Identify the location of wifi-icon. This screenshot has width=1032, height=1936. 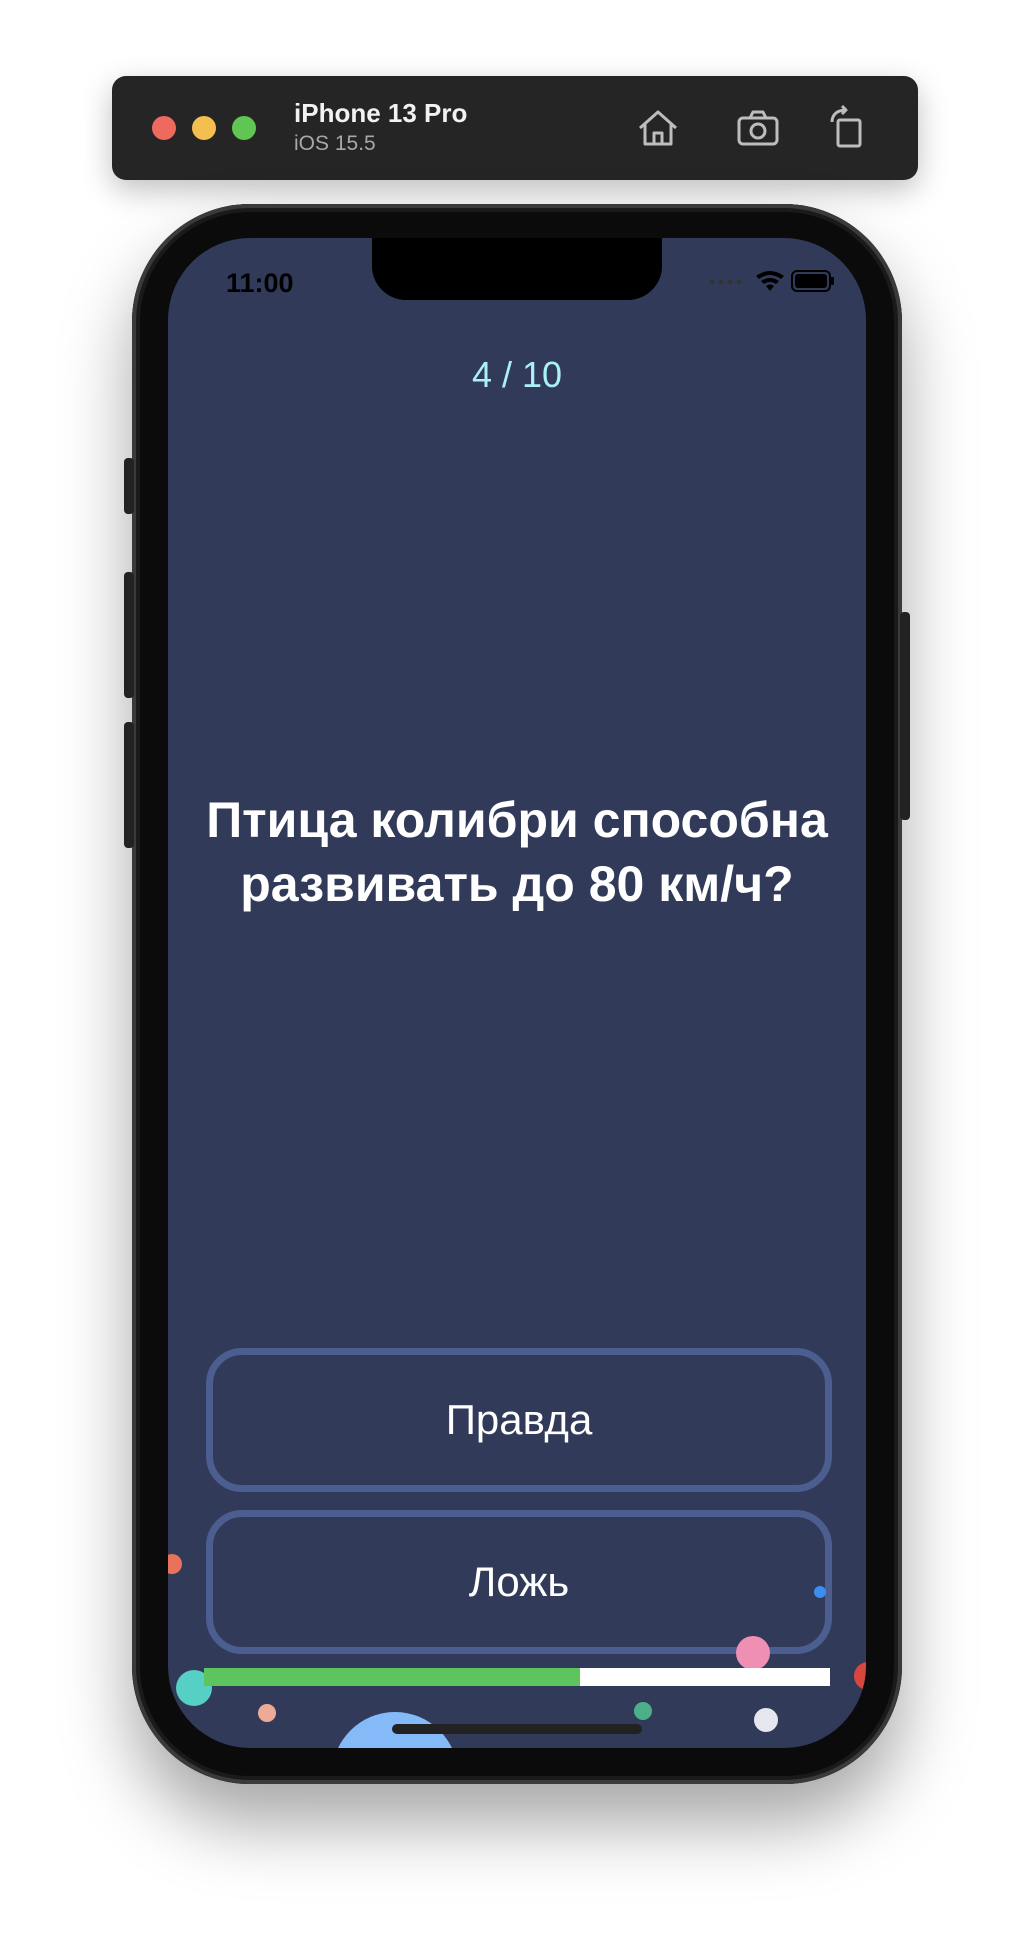
(770, 281).